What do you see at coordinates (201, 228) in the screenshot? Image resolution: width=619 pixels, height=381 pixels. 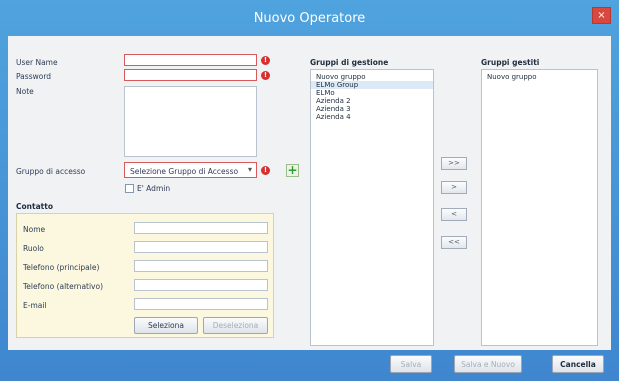 I see `nome-input` at bounding box center [201, 228].